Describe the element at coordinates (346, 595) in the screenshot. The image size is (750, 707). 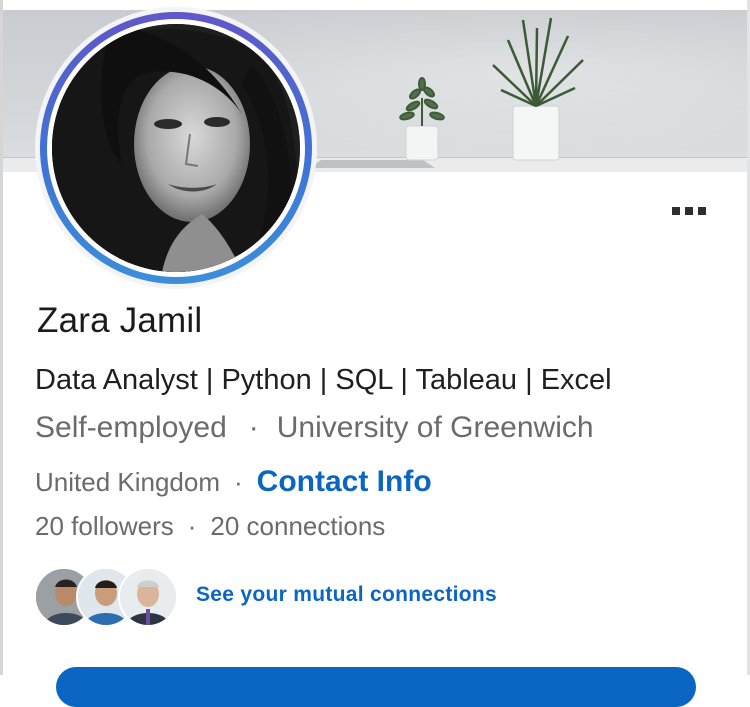
I see `see-mutual-connections-link: See your mutual connections` at that location.